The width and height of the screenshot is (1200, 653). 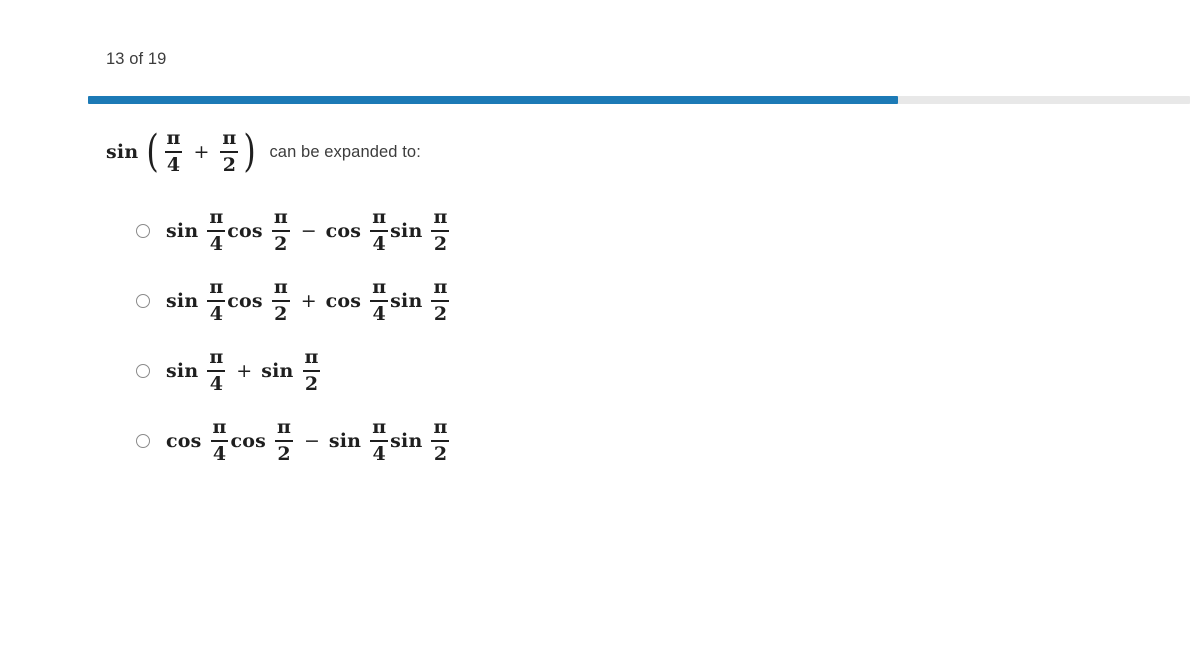 What do you see at coordinates (263, 152) in the screenshot?
I see `question-stem: sin ( π 4 + π 2 ) can be expanded to:` at bounding box center [263, 152].